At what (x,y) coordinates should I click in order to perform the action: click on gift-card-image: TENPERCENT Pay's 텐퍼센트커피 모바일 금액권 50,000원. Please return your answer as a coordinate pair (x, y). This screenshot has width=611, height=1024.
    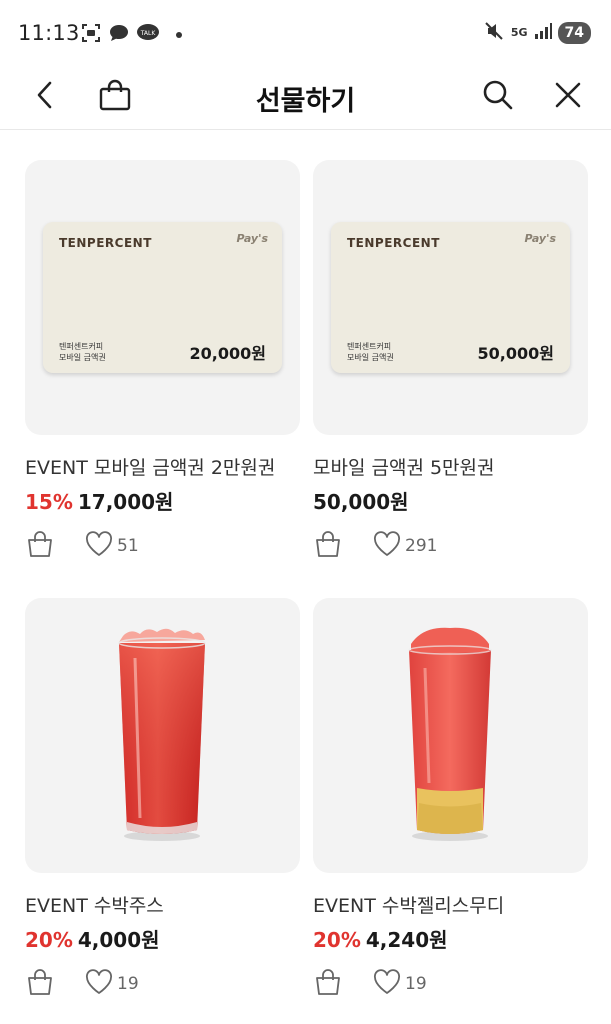
    Looking at the image, I should click on (450, 297).